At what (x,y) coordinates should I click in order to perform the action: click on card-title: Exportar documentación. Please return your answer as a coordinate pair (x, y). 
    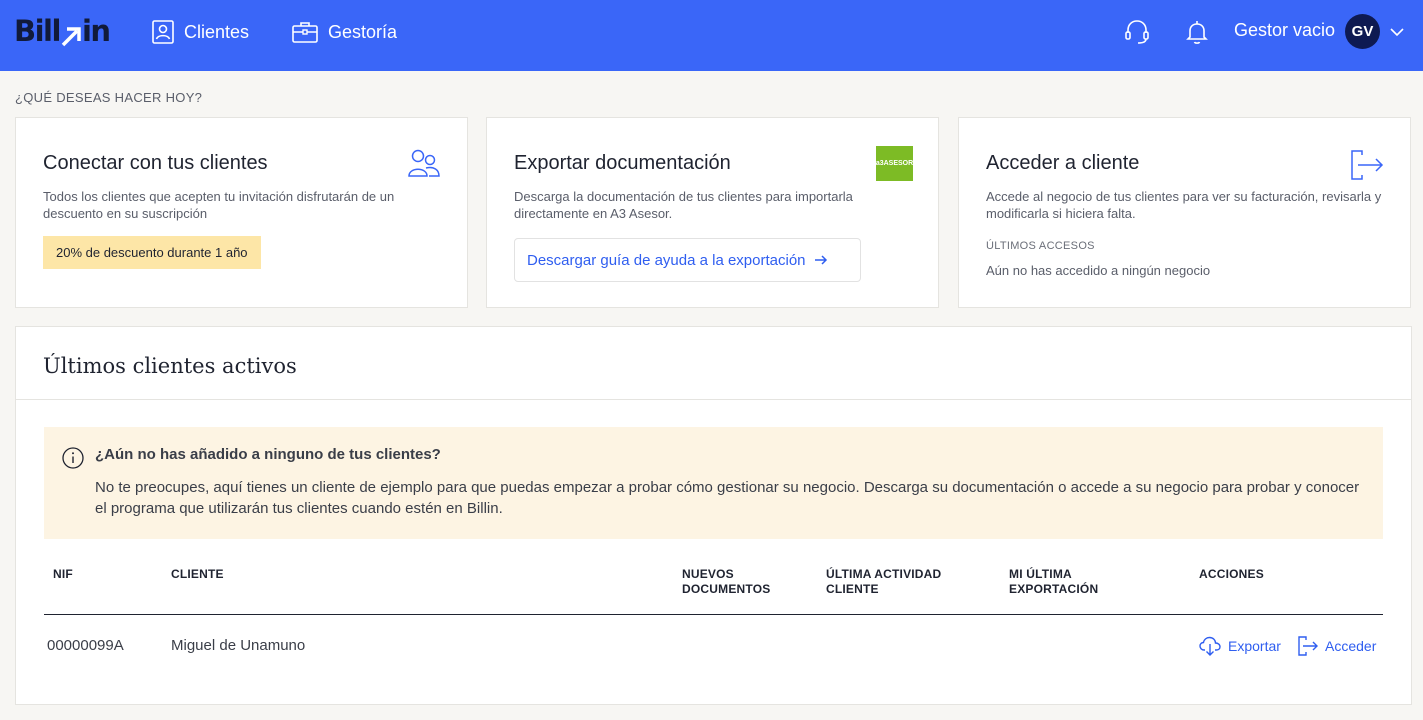
    Looking at the image, I should click on (622, 163).